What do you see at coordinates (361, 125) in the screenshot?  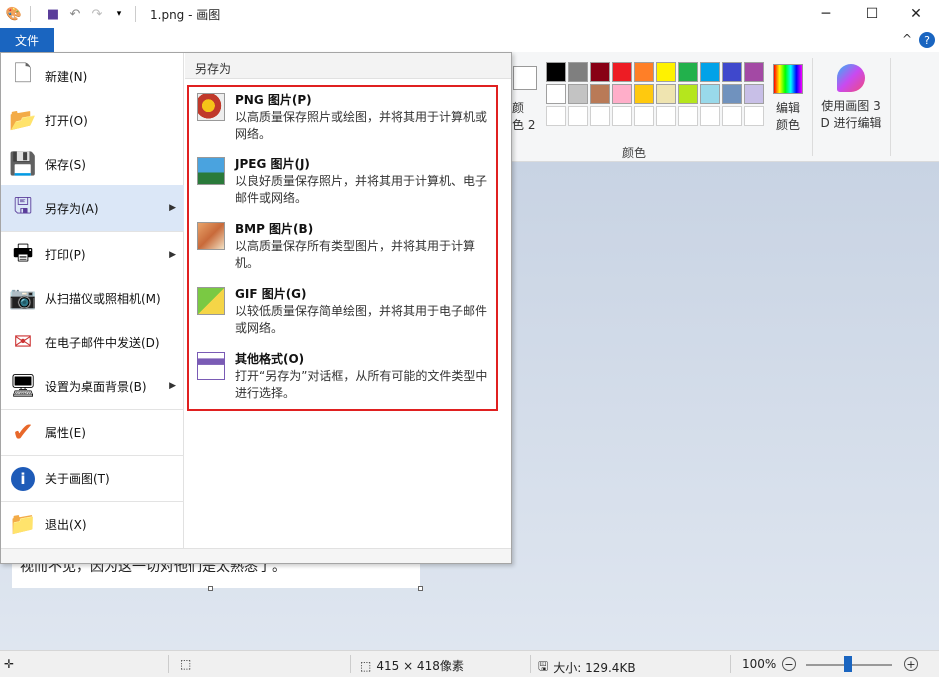 I see `png-description: 以高质量保存照片或绘图，并将其用于计算机或网络。` at bounding box center [361, 125].